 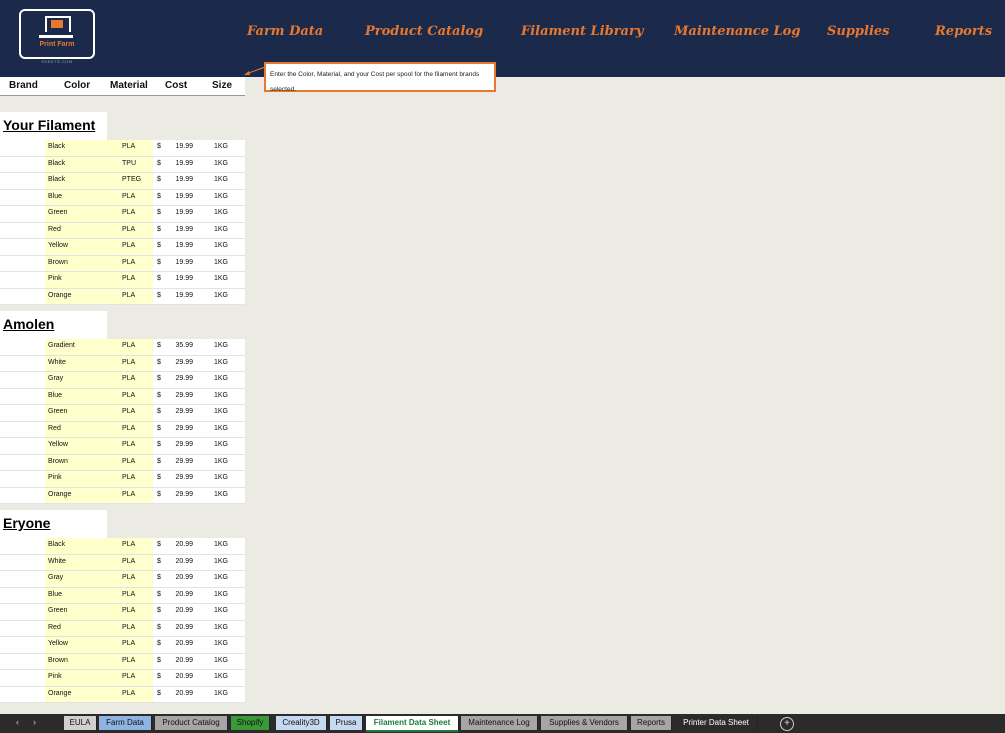 I want to click on table-row: Blue PLA $20.99 1KG, so click(x=122, y=595).